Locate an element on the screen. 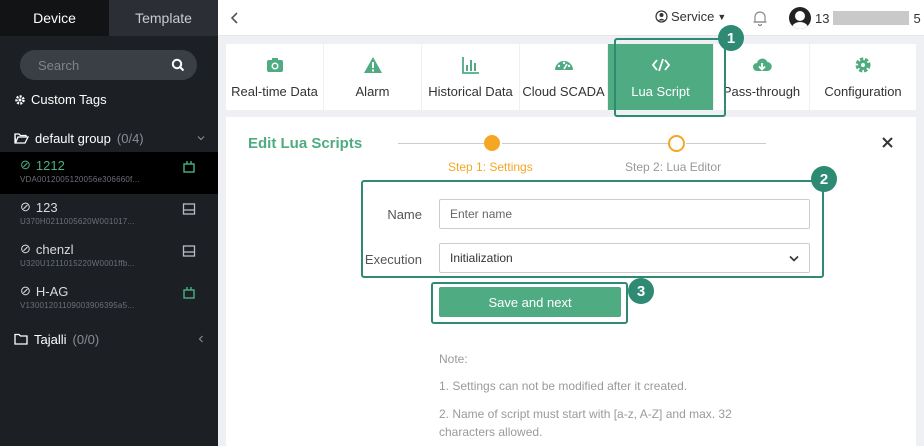 The width and height of the screenshot is (924, 446). user-menu: 135 ▼ is located at coordinates (856, 18).